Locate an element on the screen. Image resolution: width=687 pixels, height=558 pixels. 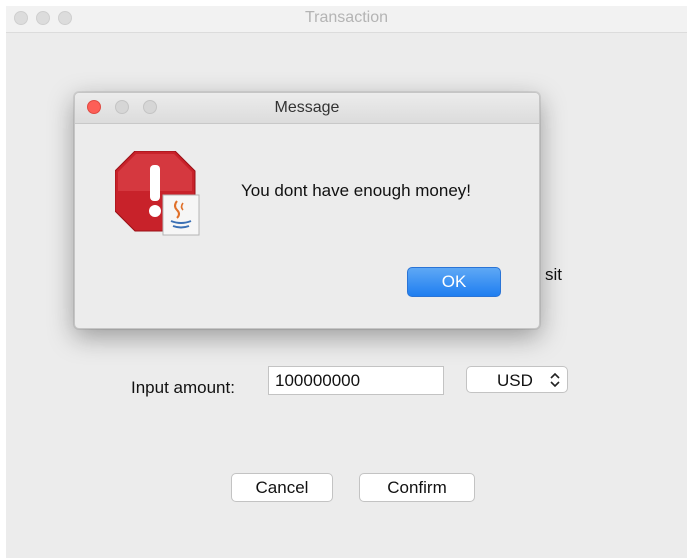
currency-value: USD is located at coordinates (515, 380).